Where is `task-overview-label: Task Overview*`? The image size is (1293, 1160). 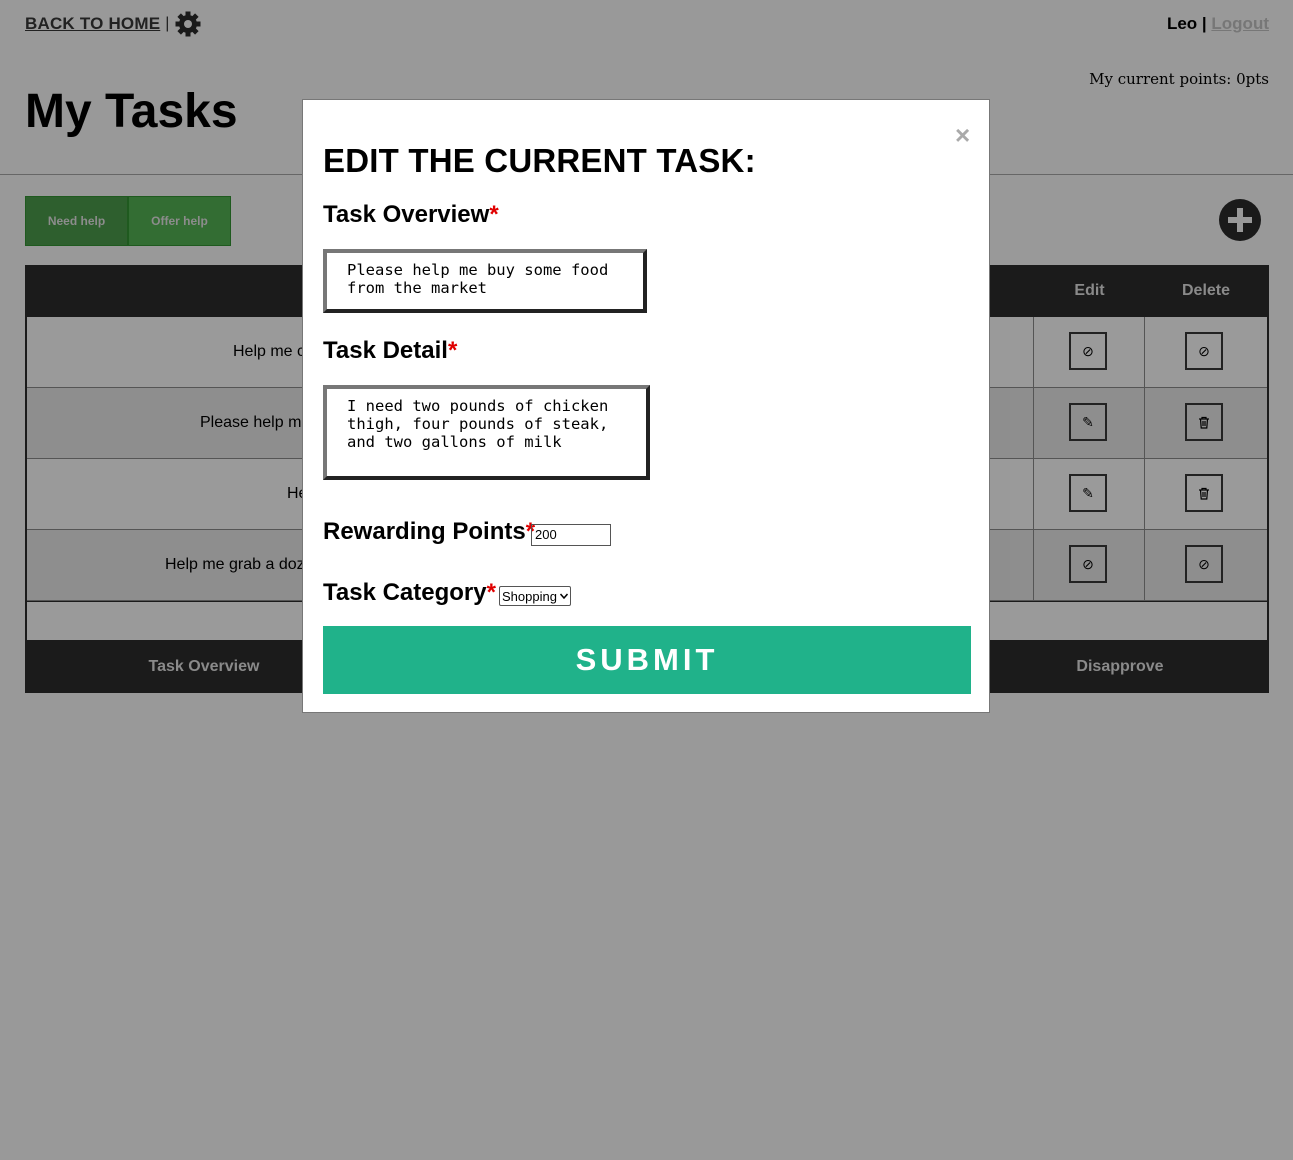 task-overview-label: Task Overview* is located at coordinates (411, 215).